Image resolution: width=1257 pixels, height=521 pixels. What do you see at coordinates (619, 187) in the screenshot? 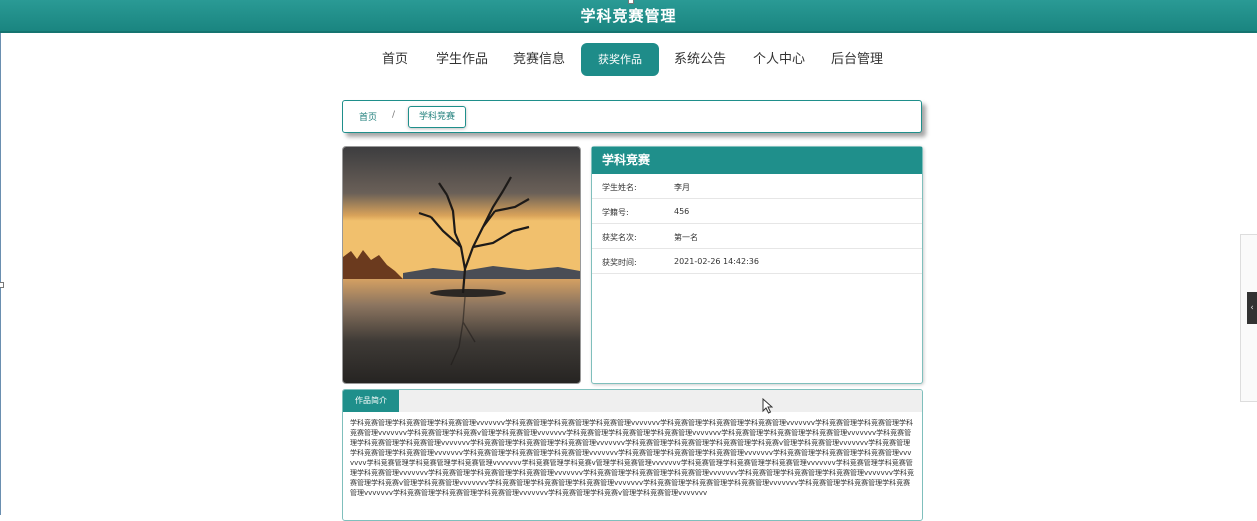
I see `field-label: 学生姓名:` at bounding box center [619, 187].